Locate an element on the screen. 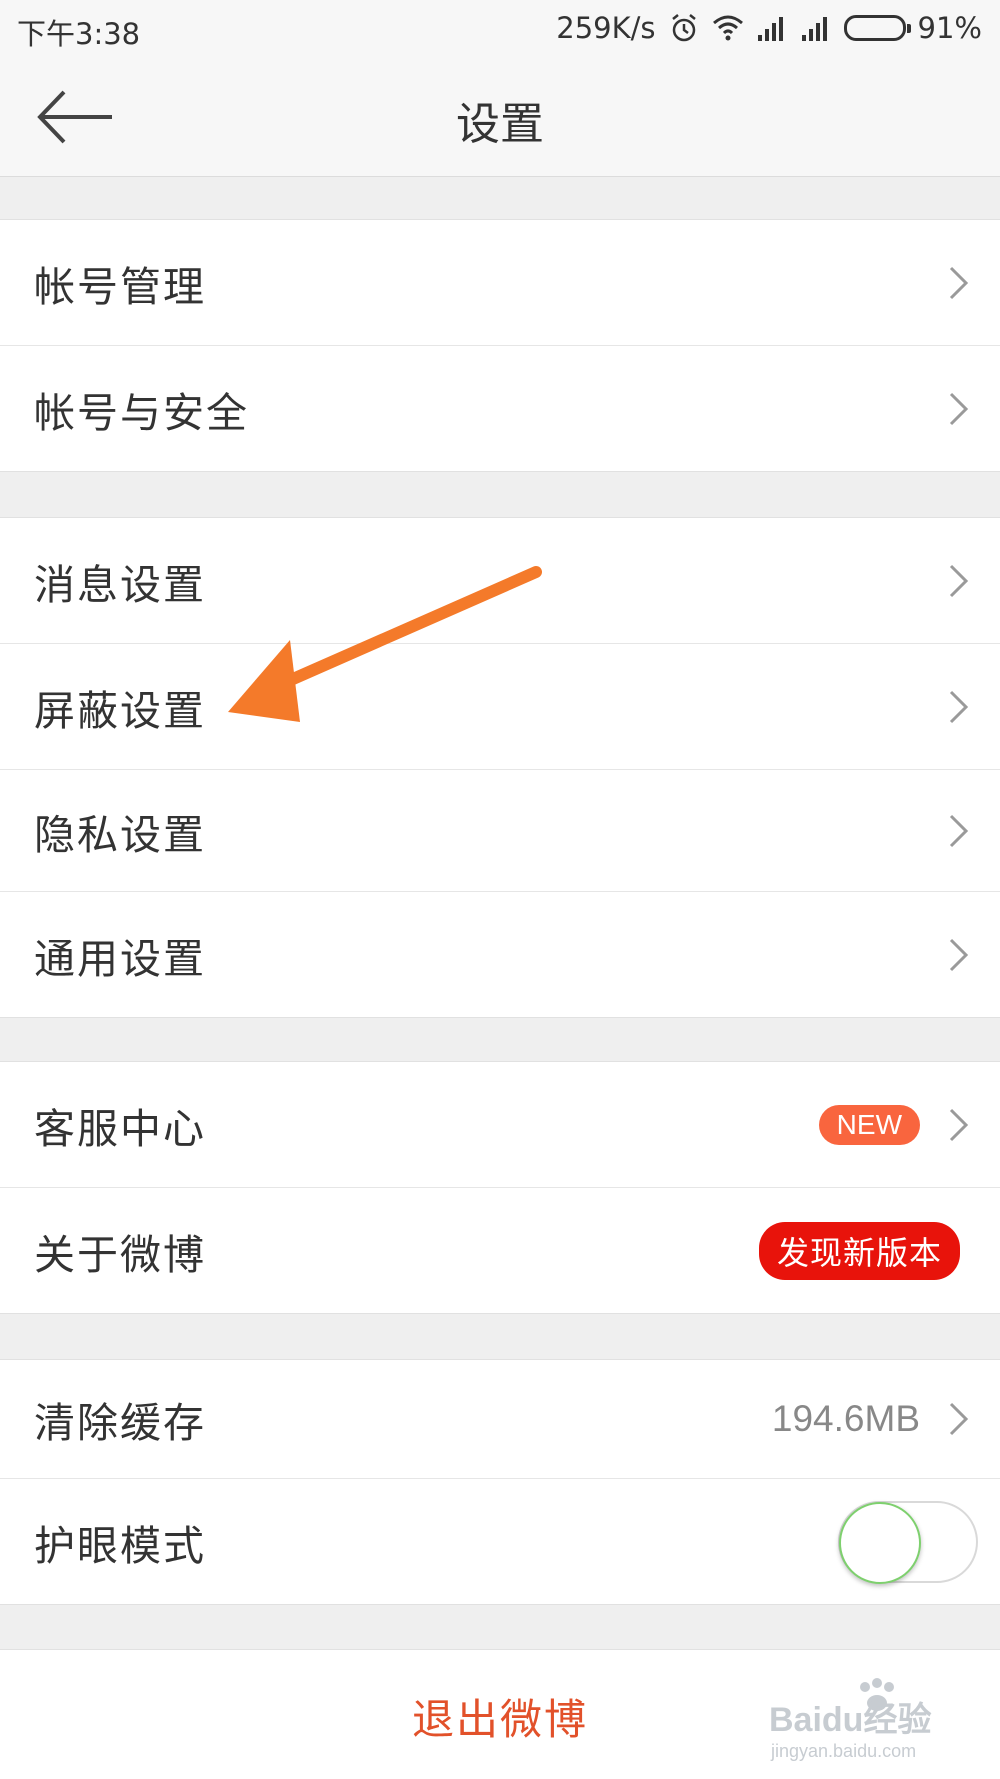 Image resolution: width=1000 pixels, height=1779 pixels. row-clear-cache: 清除缓存 194.6MB is located at coordinates (500, 1419).